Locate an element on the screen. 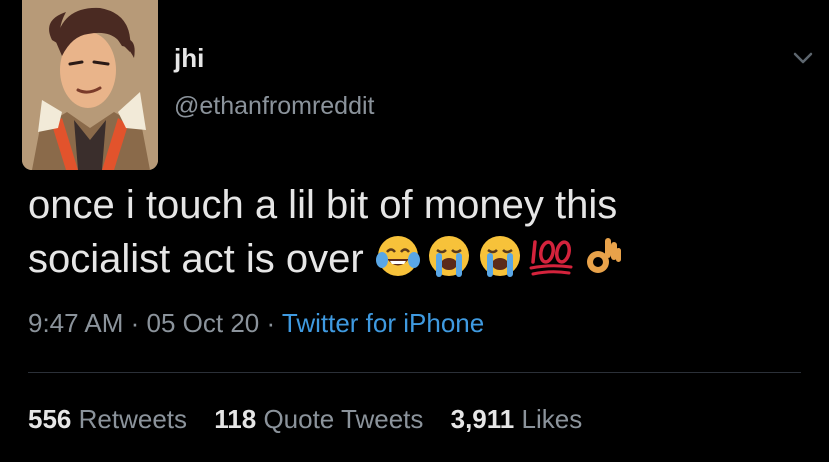 The height and width of the screenshot is (462, 829). tweet-meta: 9:47 AM · 05 Oct 20 · Twitter for iPhone is located at coordinates (256, 323).